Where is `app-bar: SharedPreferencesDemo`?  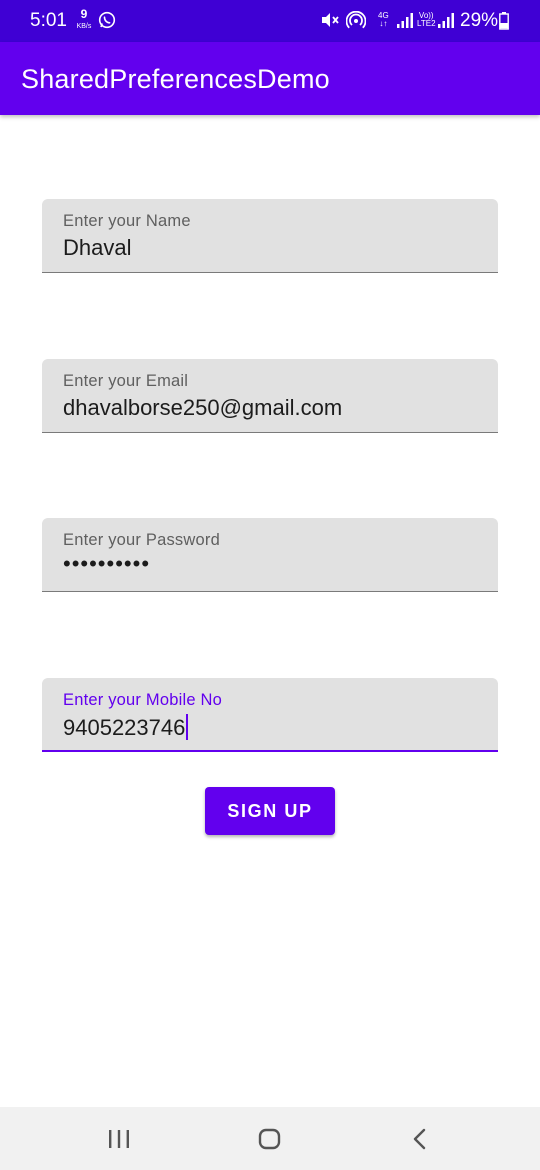 app-bar: SharedPreferencesDemo is located at coordinates (270, 78).